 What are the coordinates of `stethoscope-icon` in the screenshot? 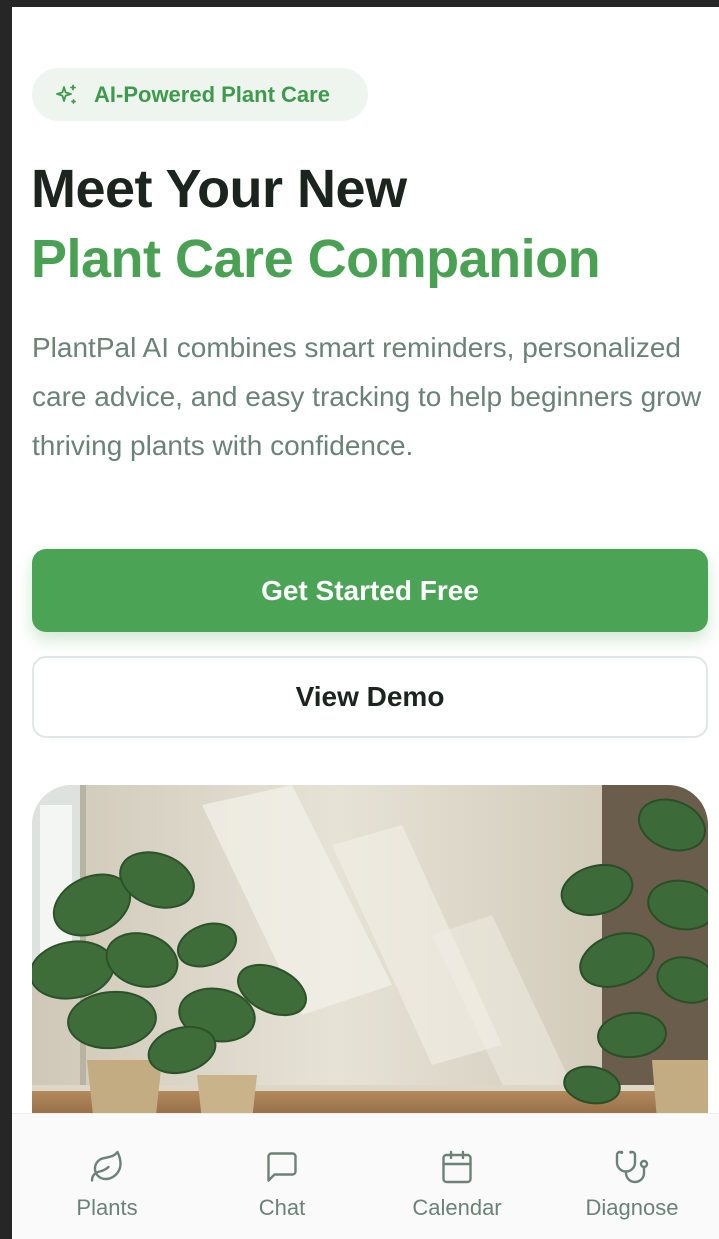 It's located at (632, 1167).